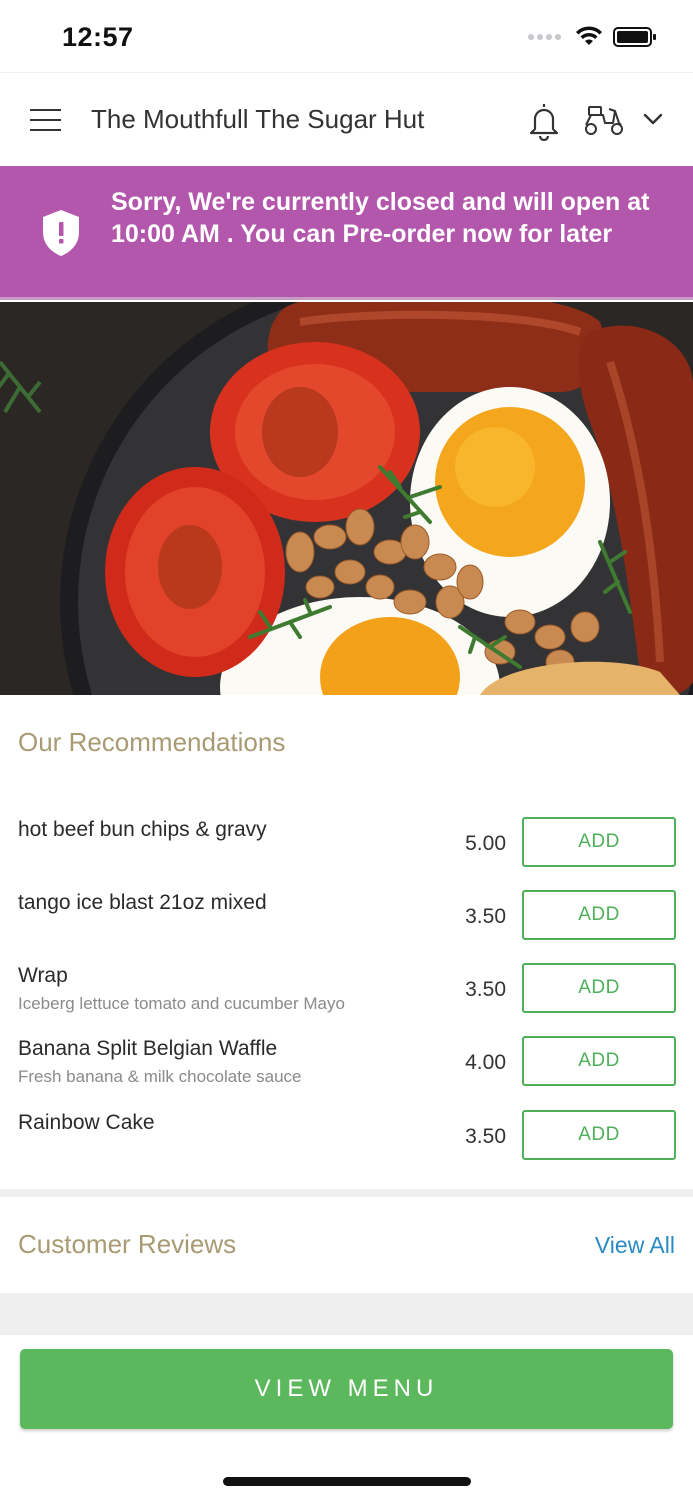  I want to click on menu-item: Rainbow Cake 3.50 ADD, so click(346, 1146).